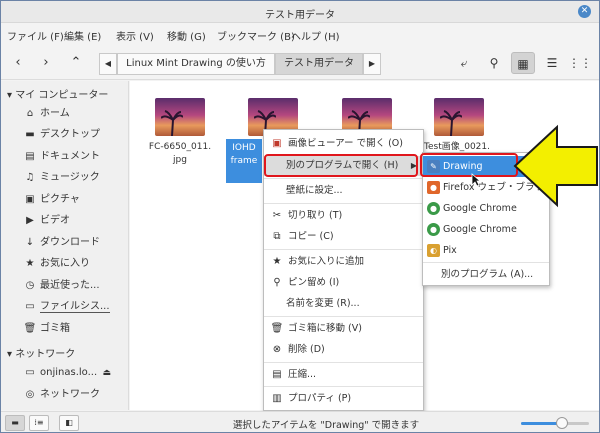 This screenshot has height=433, width=600. Describe the element at coordinates (476, 180) in the screenshot. I see `mouse-cursor-icon` at that location.